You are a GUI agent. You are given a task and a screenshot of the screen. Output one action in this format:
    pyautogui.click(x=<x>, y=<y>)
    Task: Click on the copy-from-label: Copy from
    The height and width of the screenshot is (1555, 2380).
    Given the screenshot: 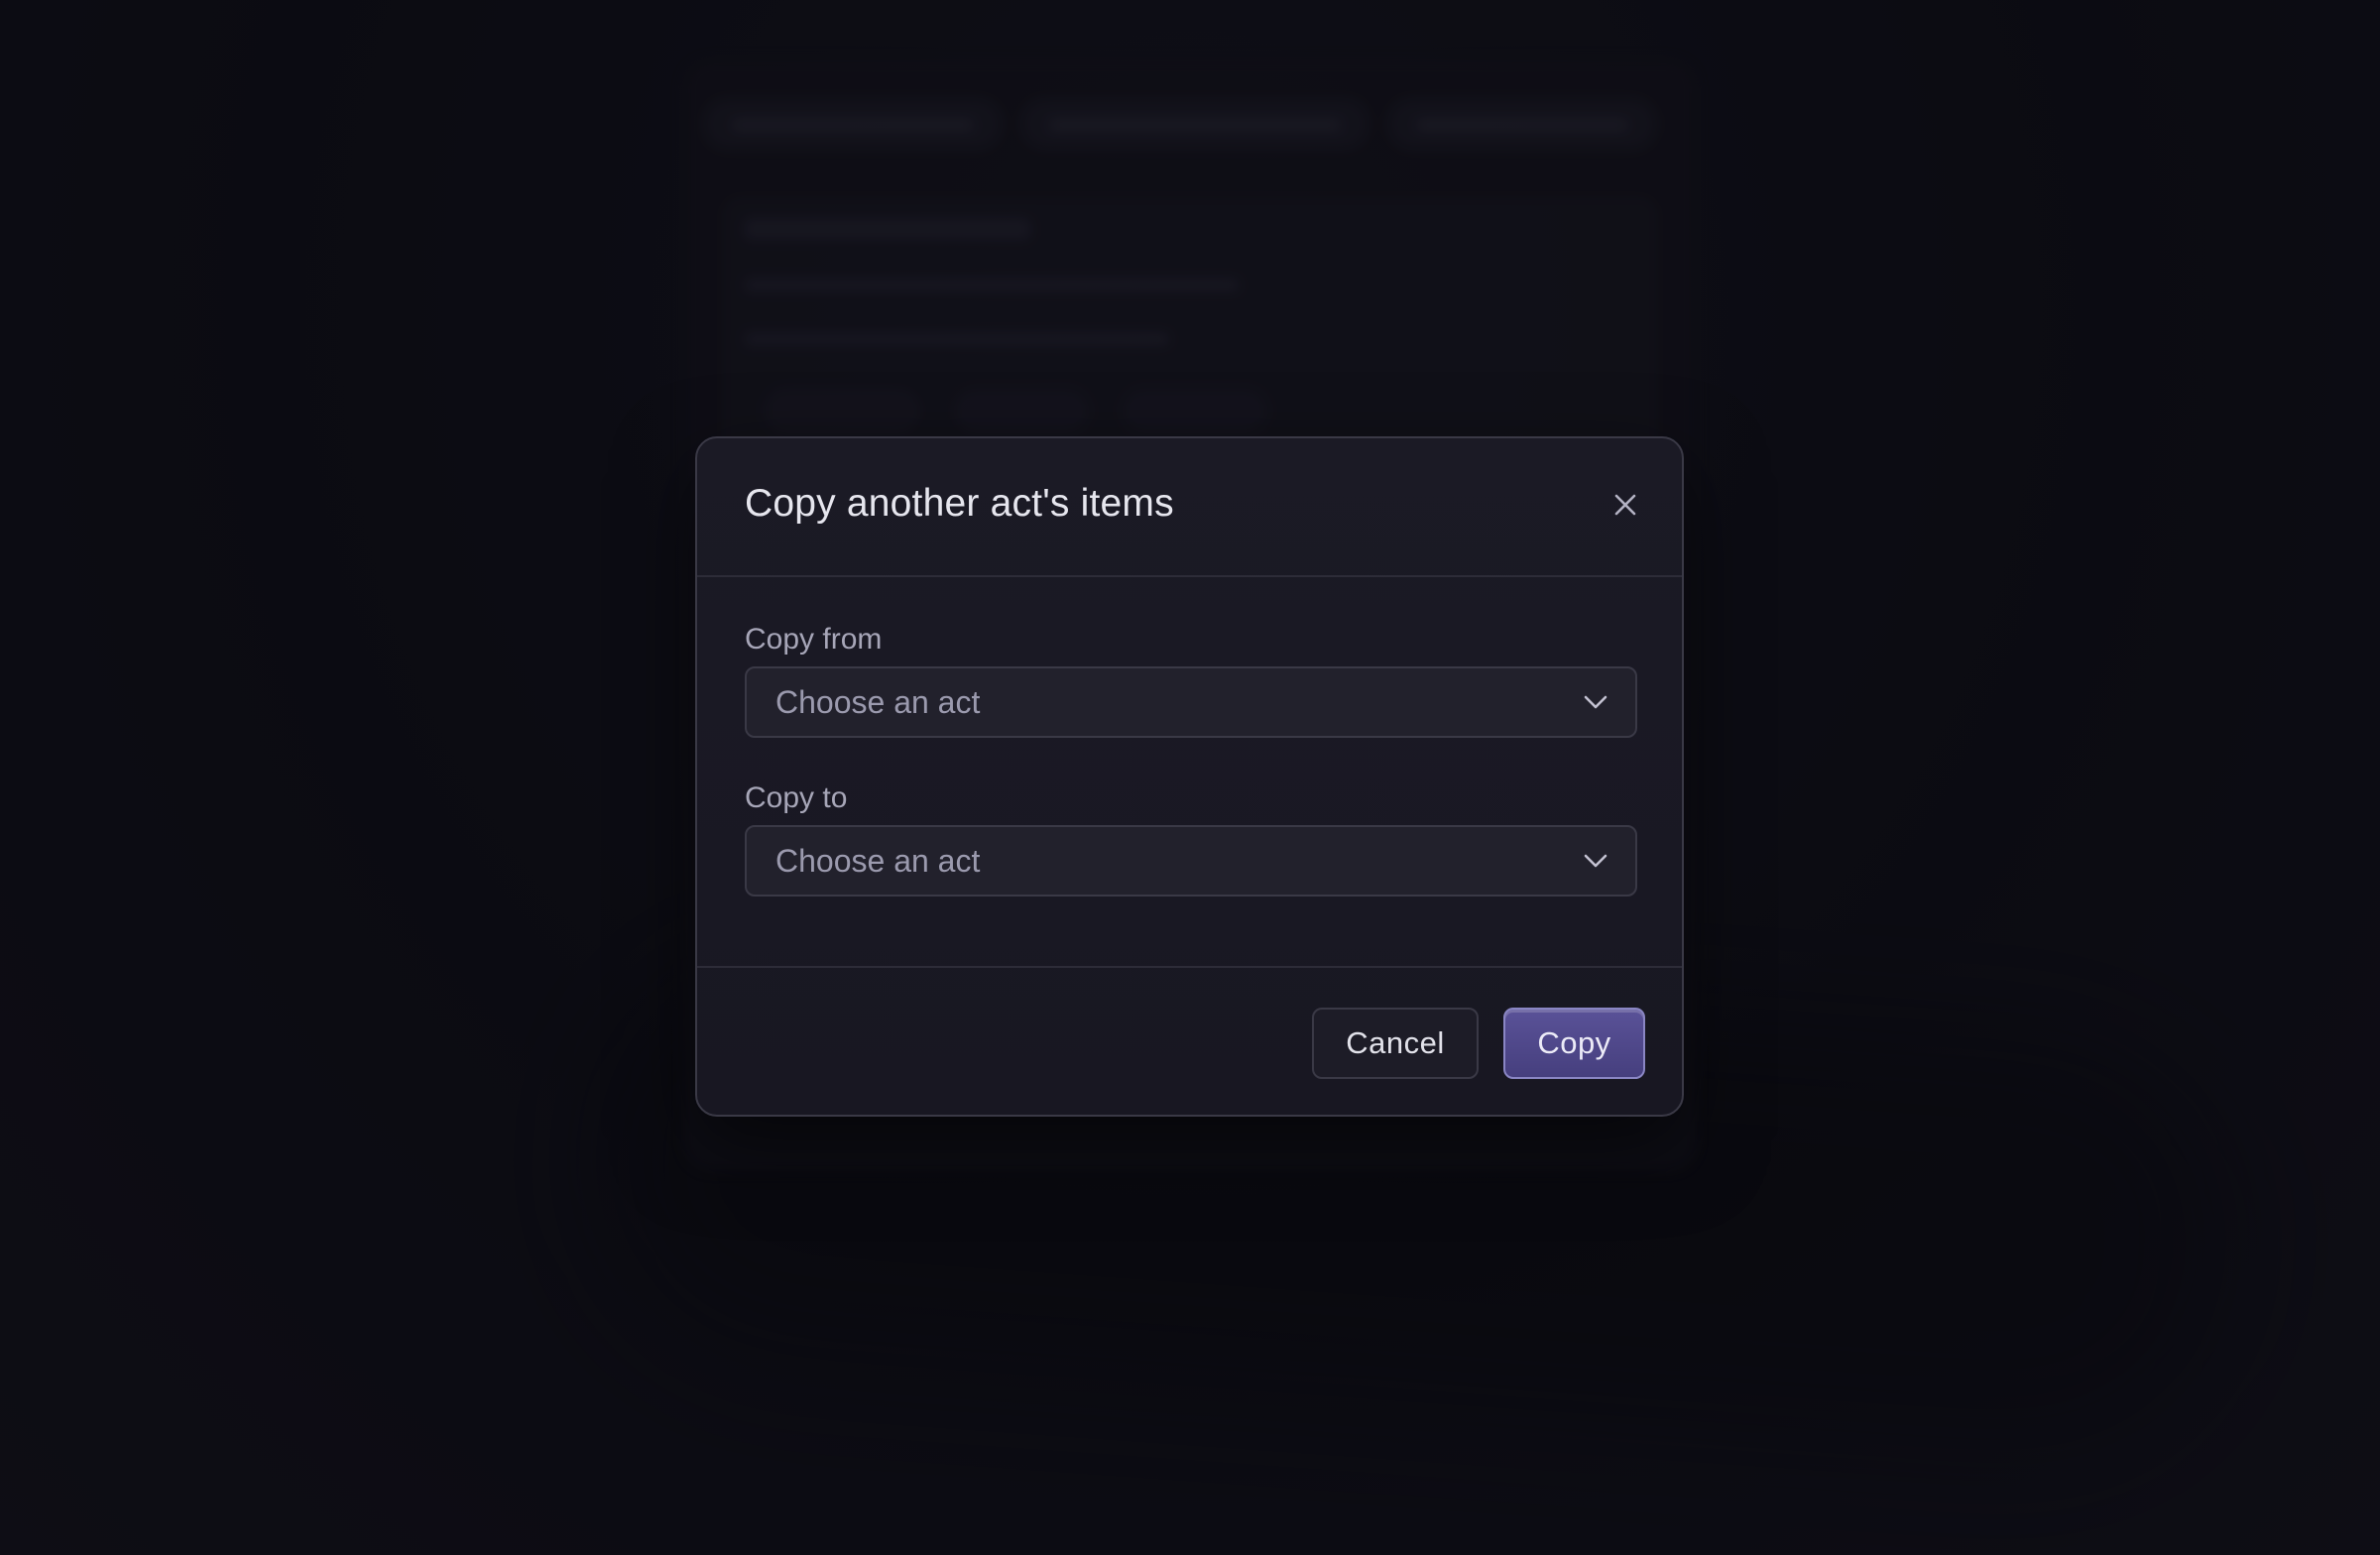 What is the action you would take?
    pyautogui.click(x=814, y=639)
    